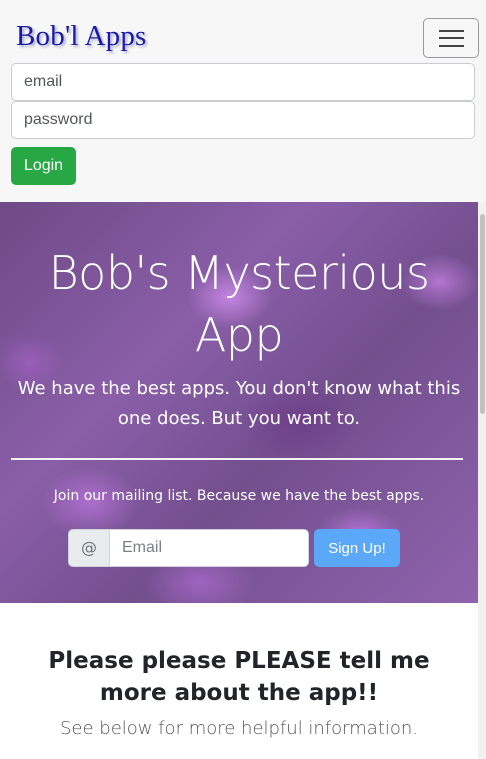 This screenshot has width=486, height=759. Describe the element at coordinates (482, 314) in the screenshot. I see `scrollbar-thumb` at that location.